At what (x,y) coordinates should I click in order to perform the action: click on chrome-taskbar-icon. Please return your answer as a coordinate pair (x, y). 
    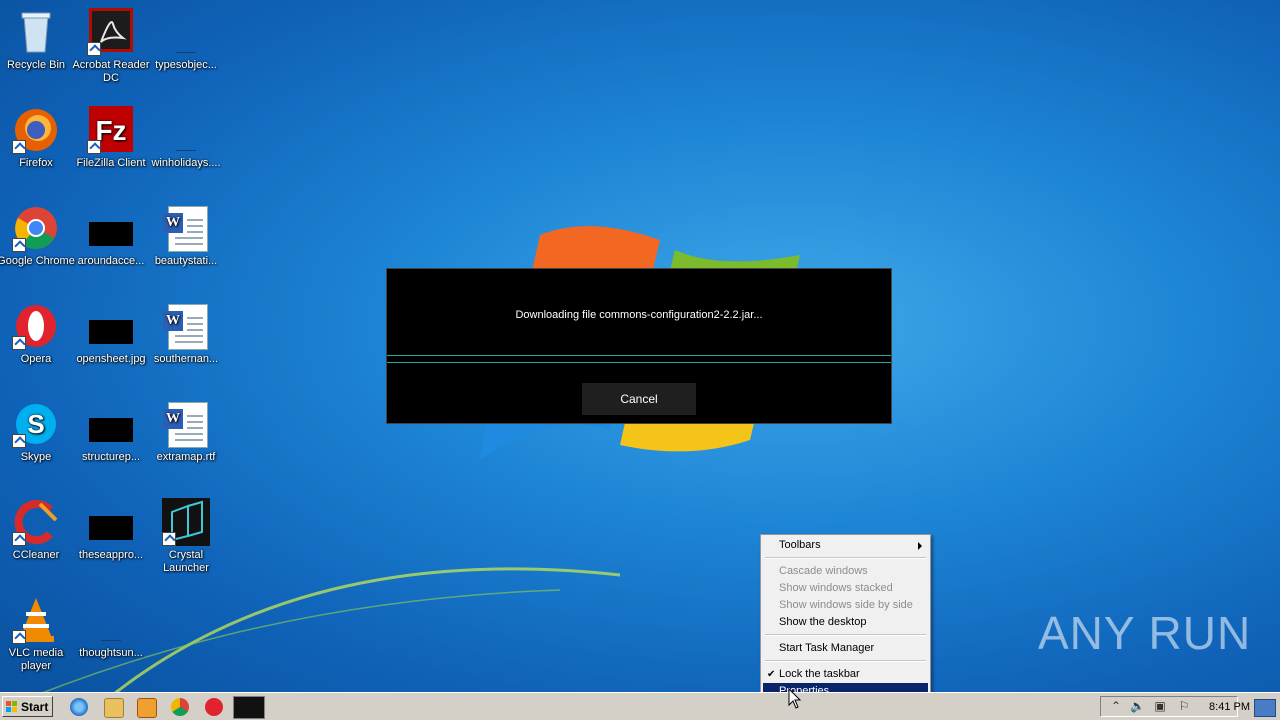
    Looking at the image, I should click on (180, 707).